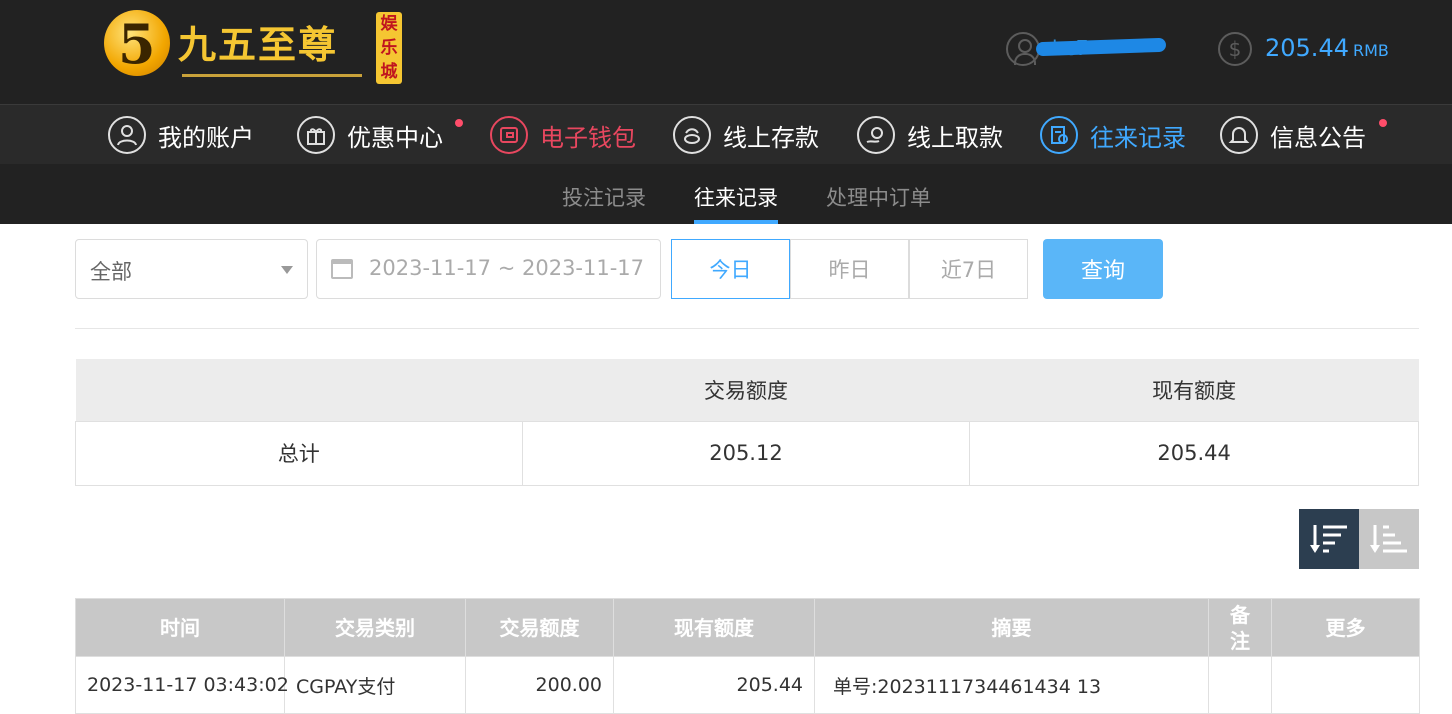  I want to click on col-header-type: 交易类别, so click(375, 627).